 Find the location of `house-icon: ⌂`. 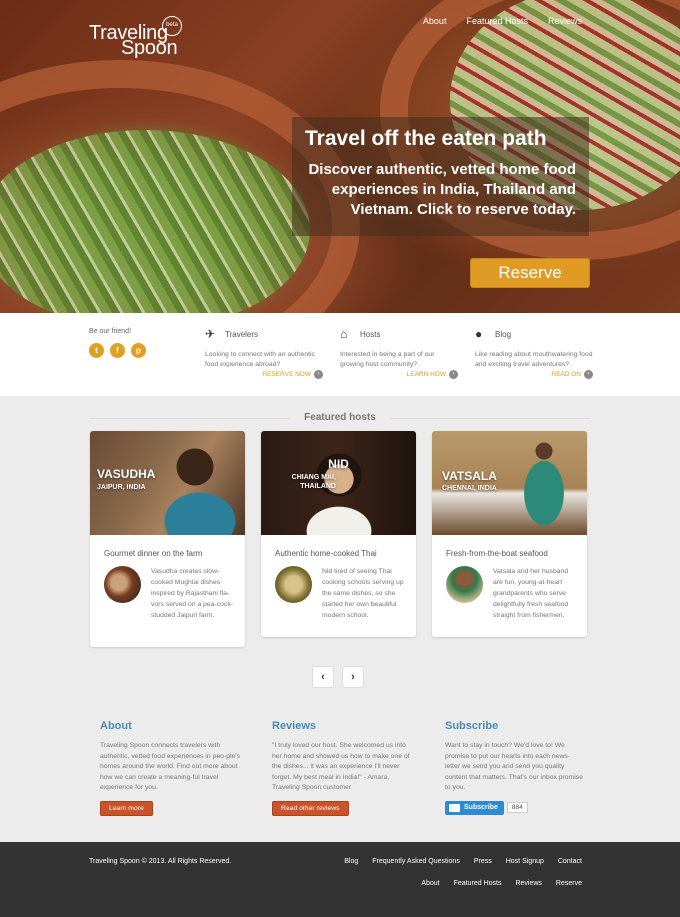

house-icon: ⌂ is located at coordinates (344, 334).